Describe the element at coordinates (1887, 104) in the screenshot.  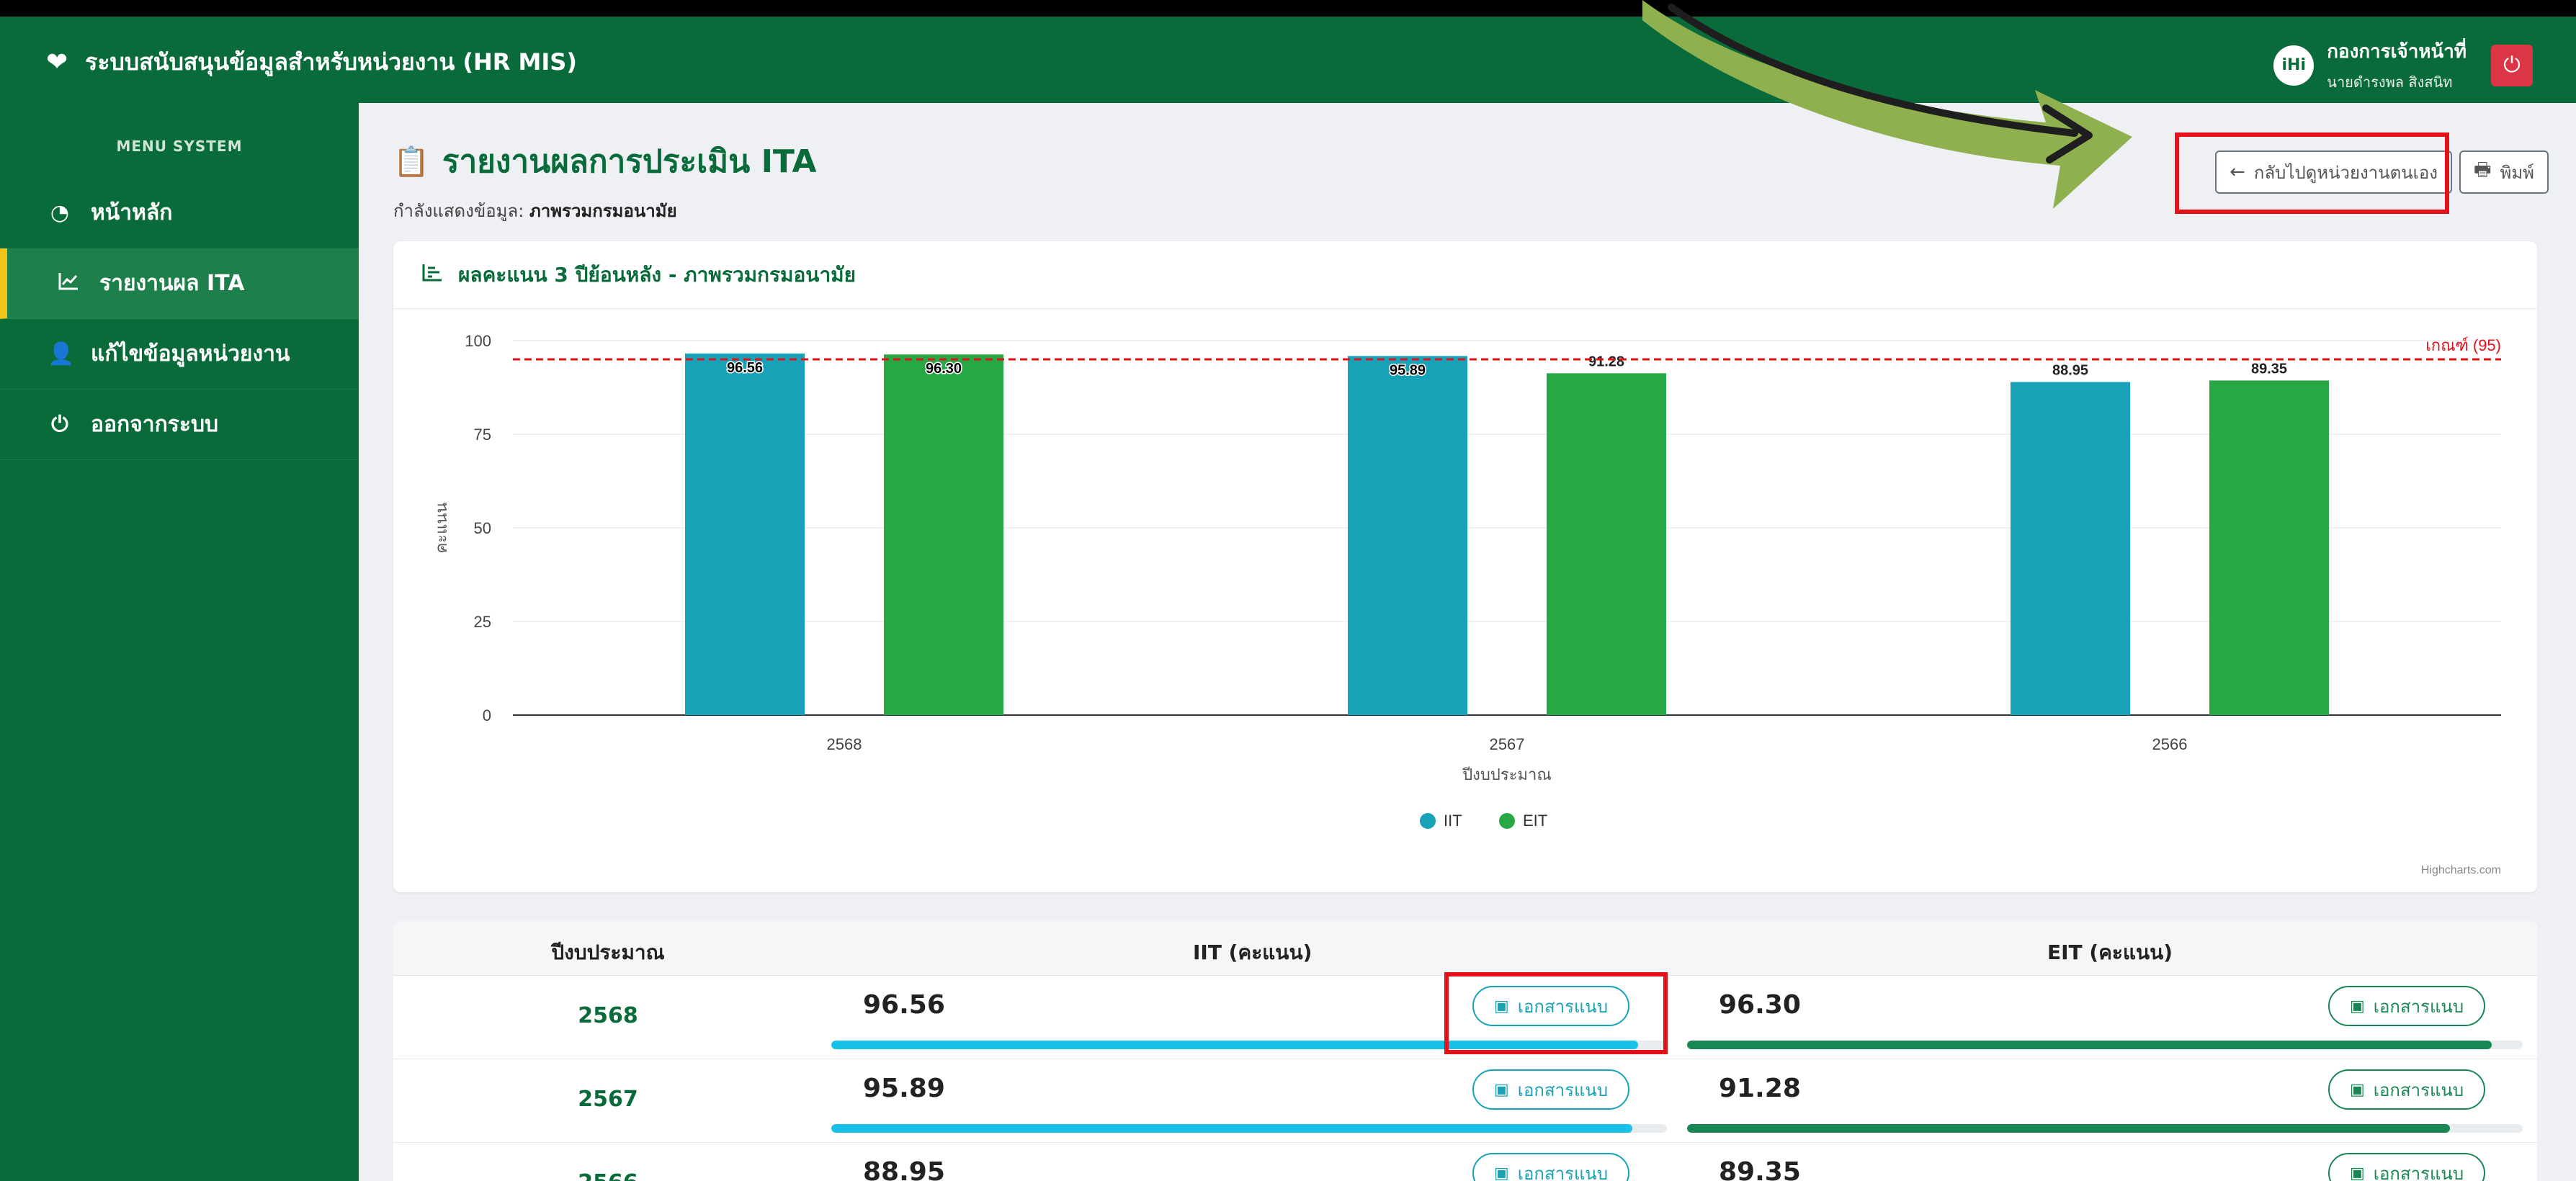
I see `annotation-arrow-icon` at that location.